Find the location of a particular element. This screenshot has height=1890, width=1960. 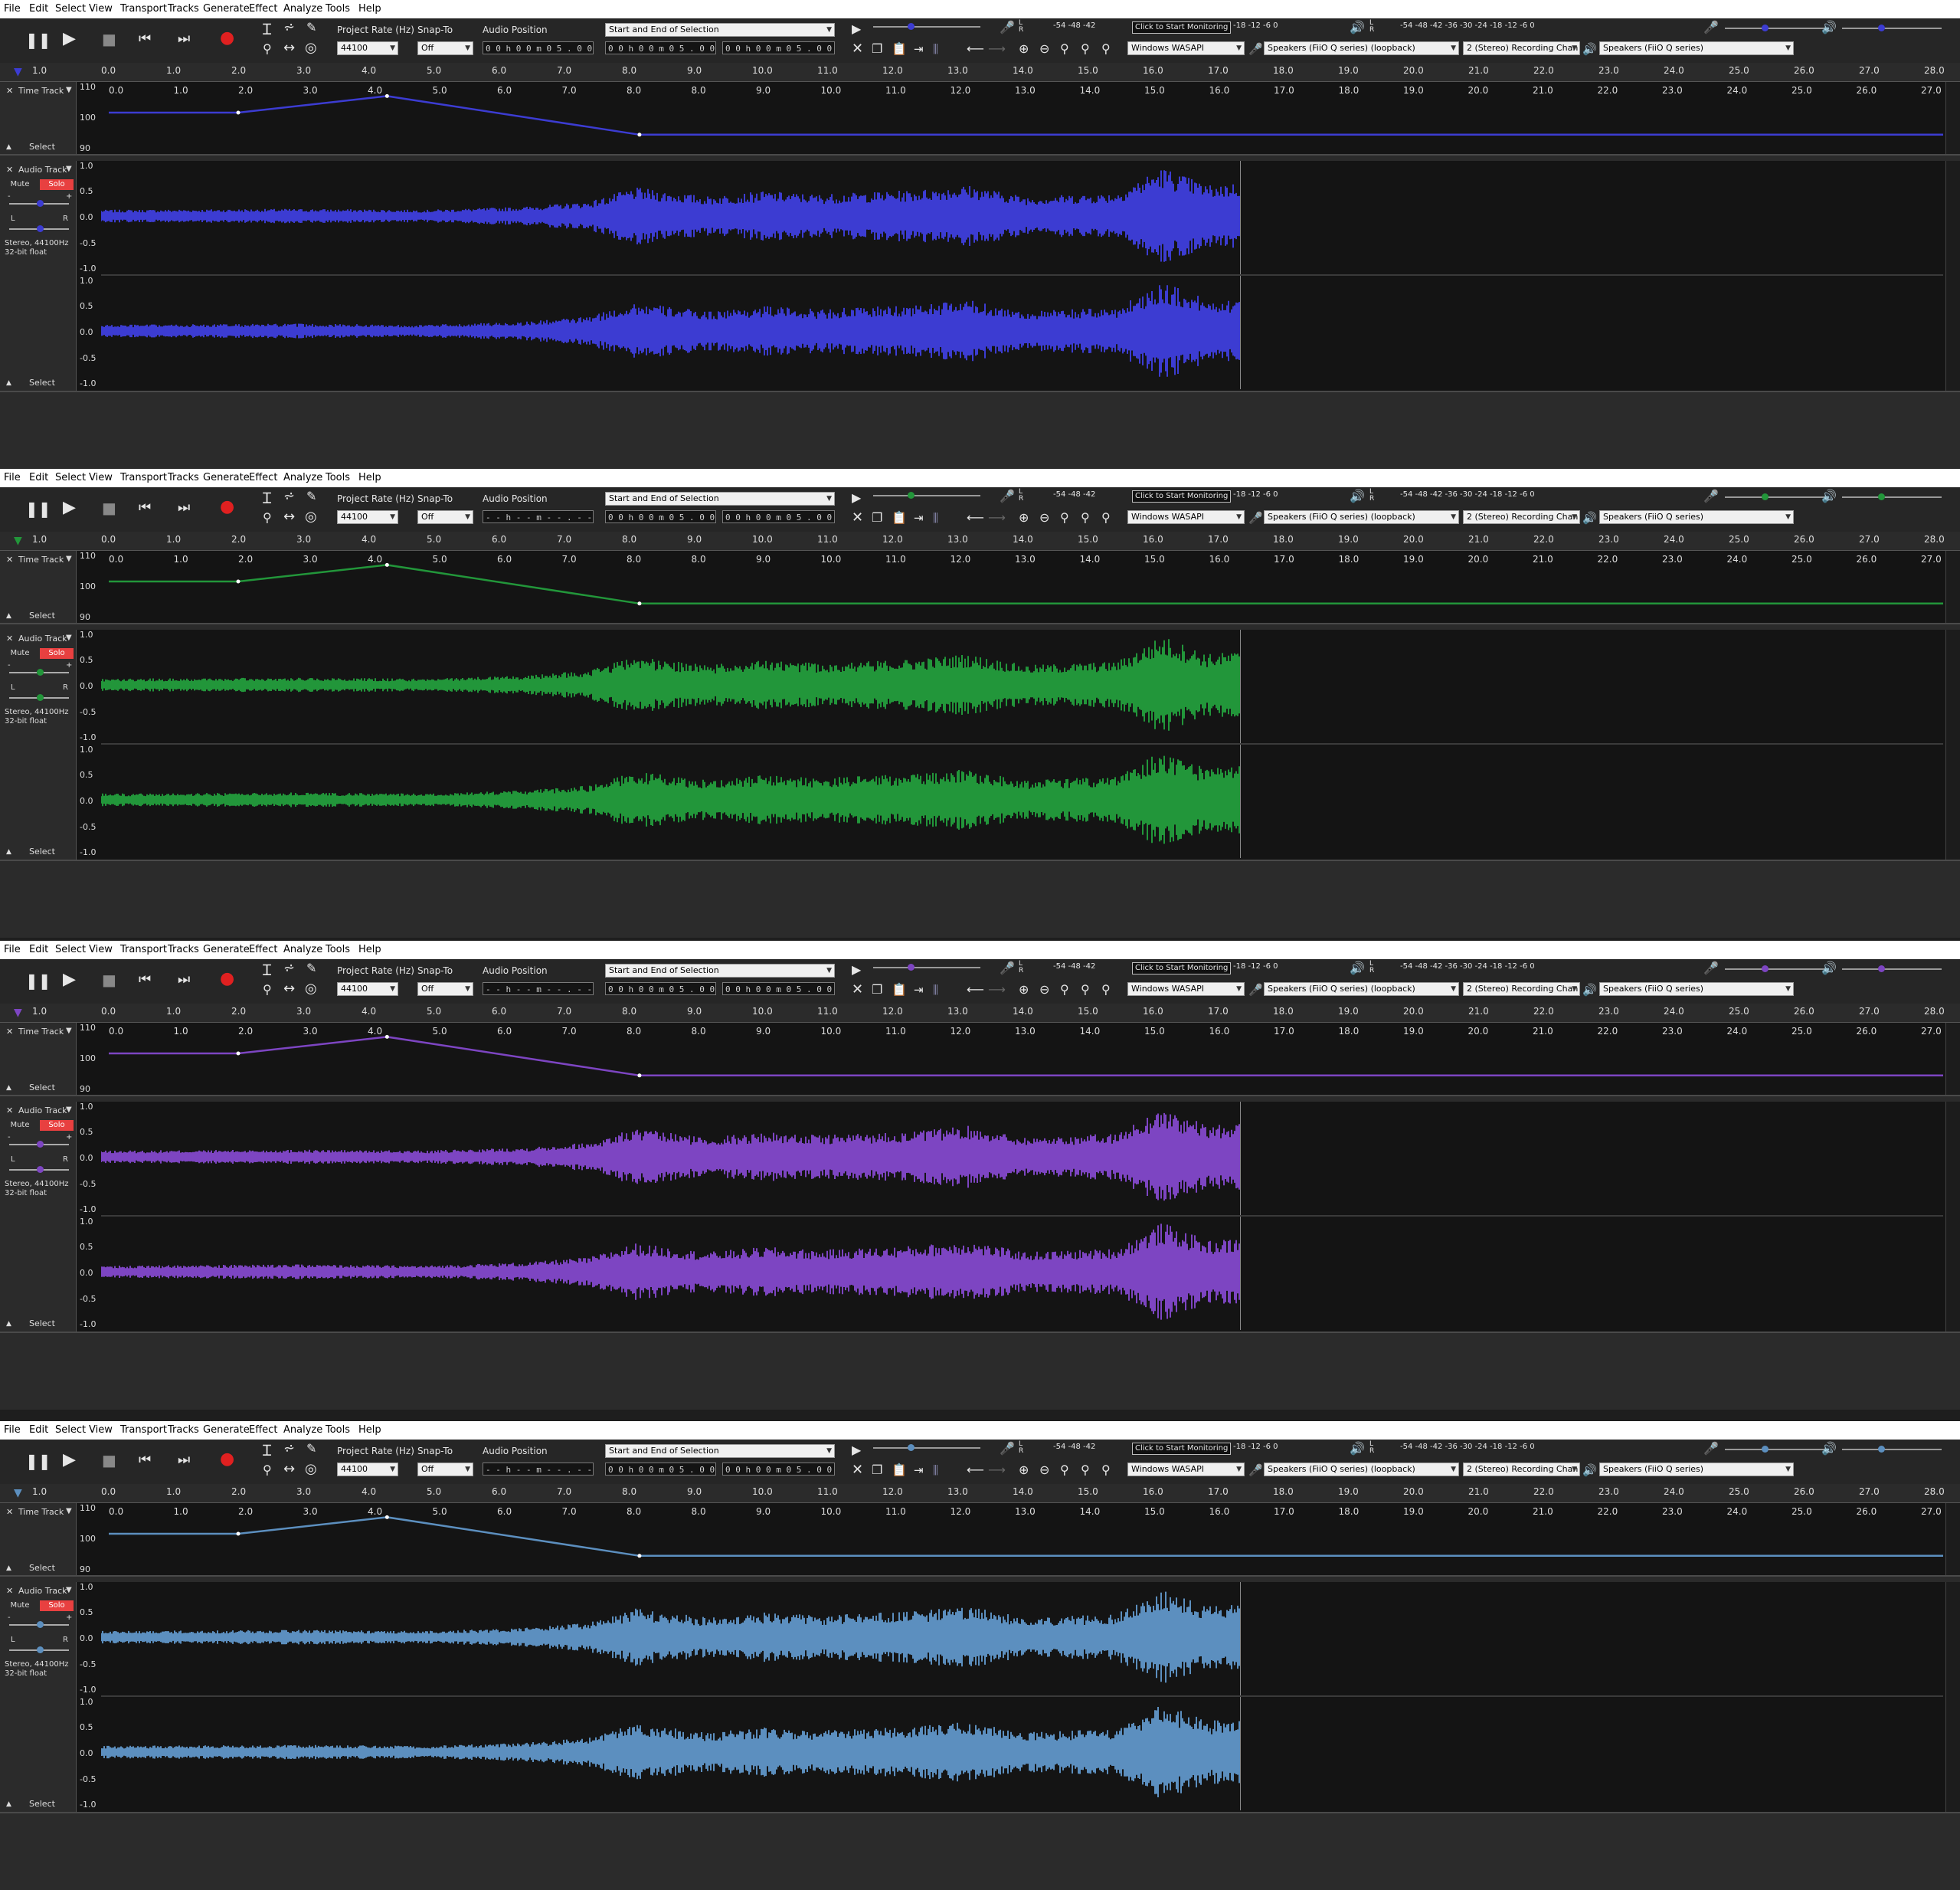

menu-edit: Edit is located at coordinates (38, 9).